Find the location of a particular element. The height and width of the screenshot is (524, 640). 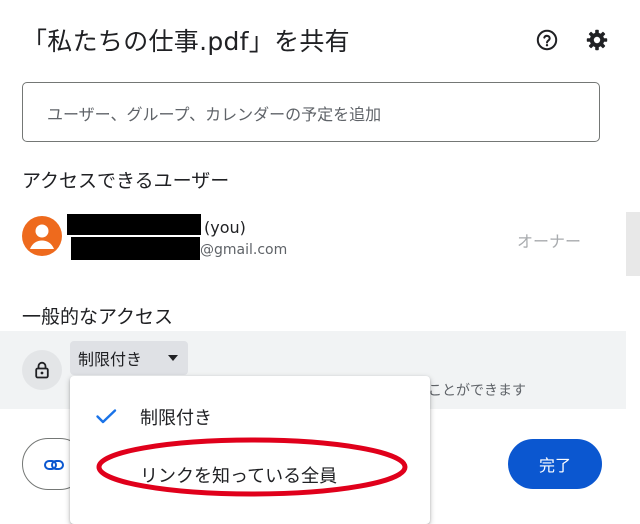

lock-icon is located at coordinates (42, 370).